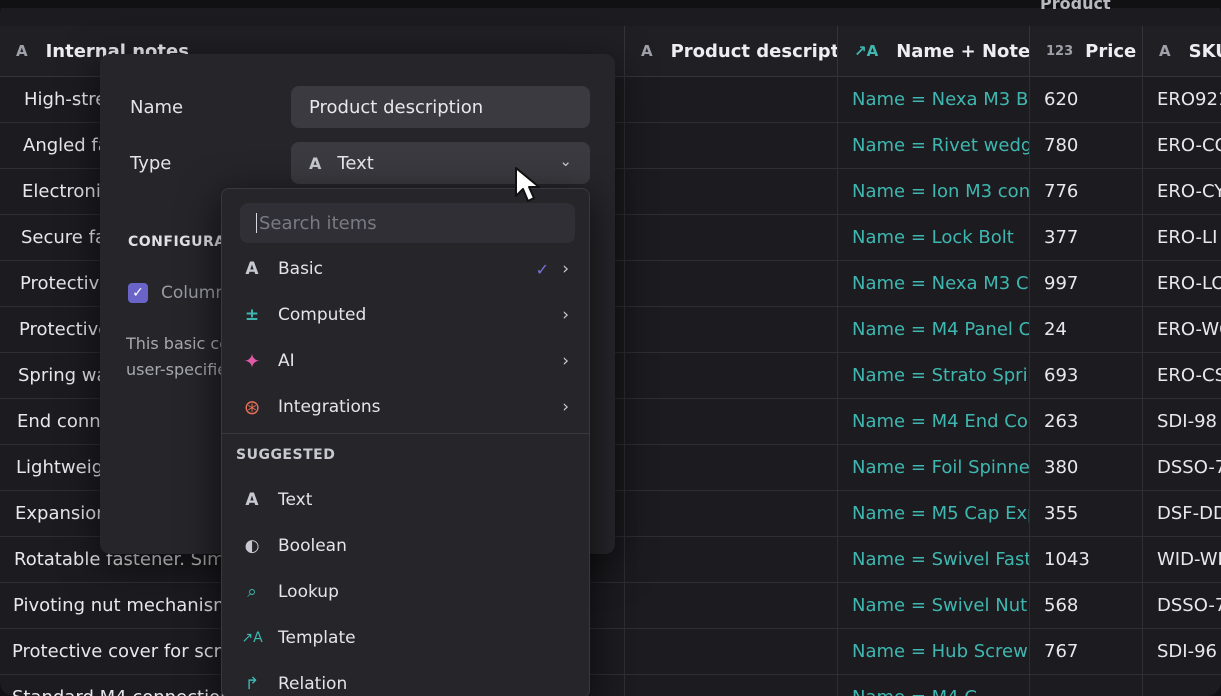 The image size is (1221, 696). Describe the element at coordinates (934, 513) in the screenshot. I see `cell-name-notes: Name = M5 Cap Expander` at that location.